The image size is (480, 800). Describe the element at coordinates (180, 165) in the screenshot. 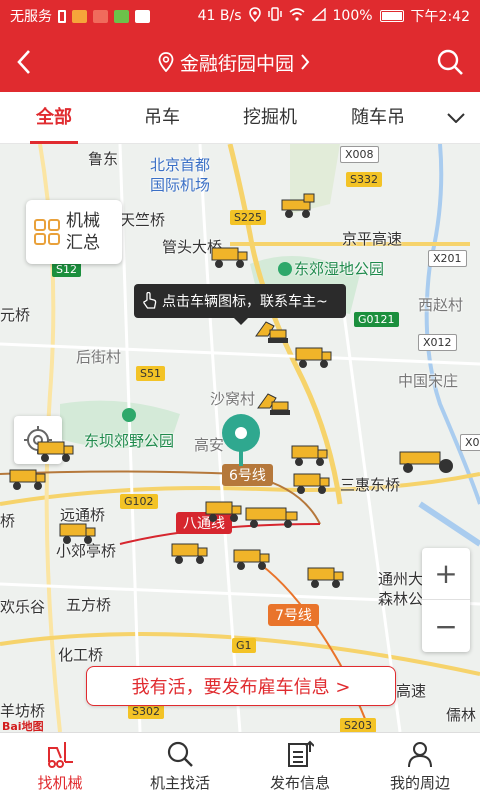

I see `map-label: 北京首都` at that location.